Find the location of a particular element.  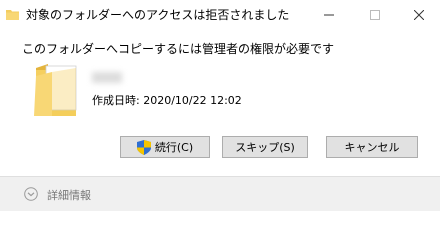

cancel-label: キャンセル is located at coordinates (372, 147).